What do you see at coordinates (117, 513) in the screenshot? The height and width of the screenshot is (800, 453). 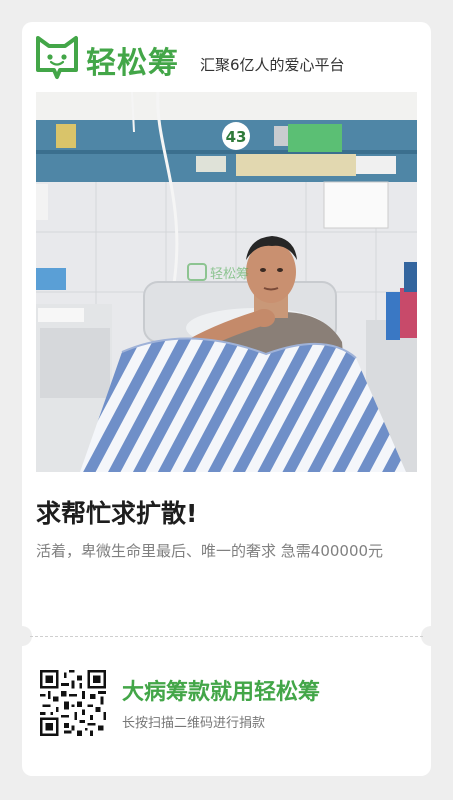 I see `campaign-title: 求帮忙求扩散!` at bounding box center [117, 513].